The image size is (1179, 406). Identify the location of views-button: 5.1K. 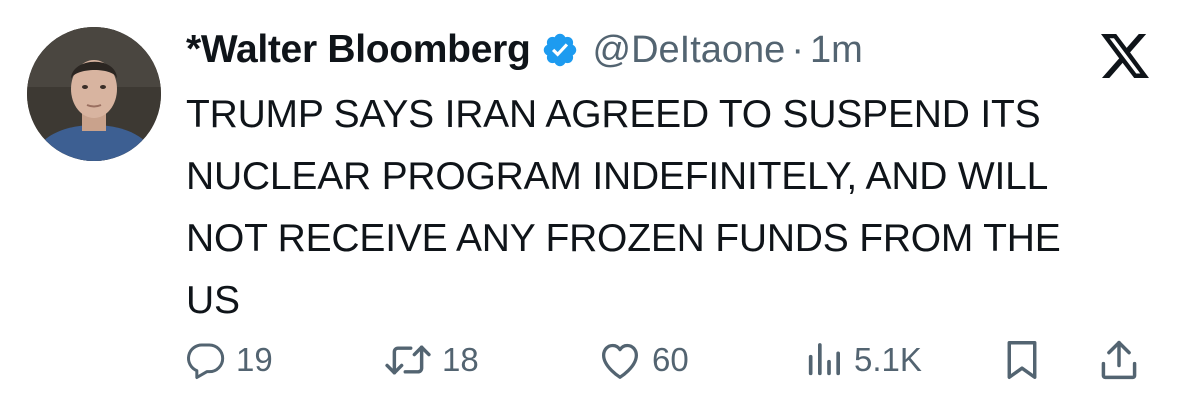
(863, 360).